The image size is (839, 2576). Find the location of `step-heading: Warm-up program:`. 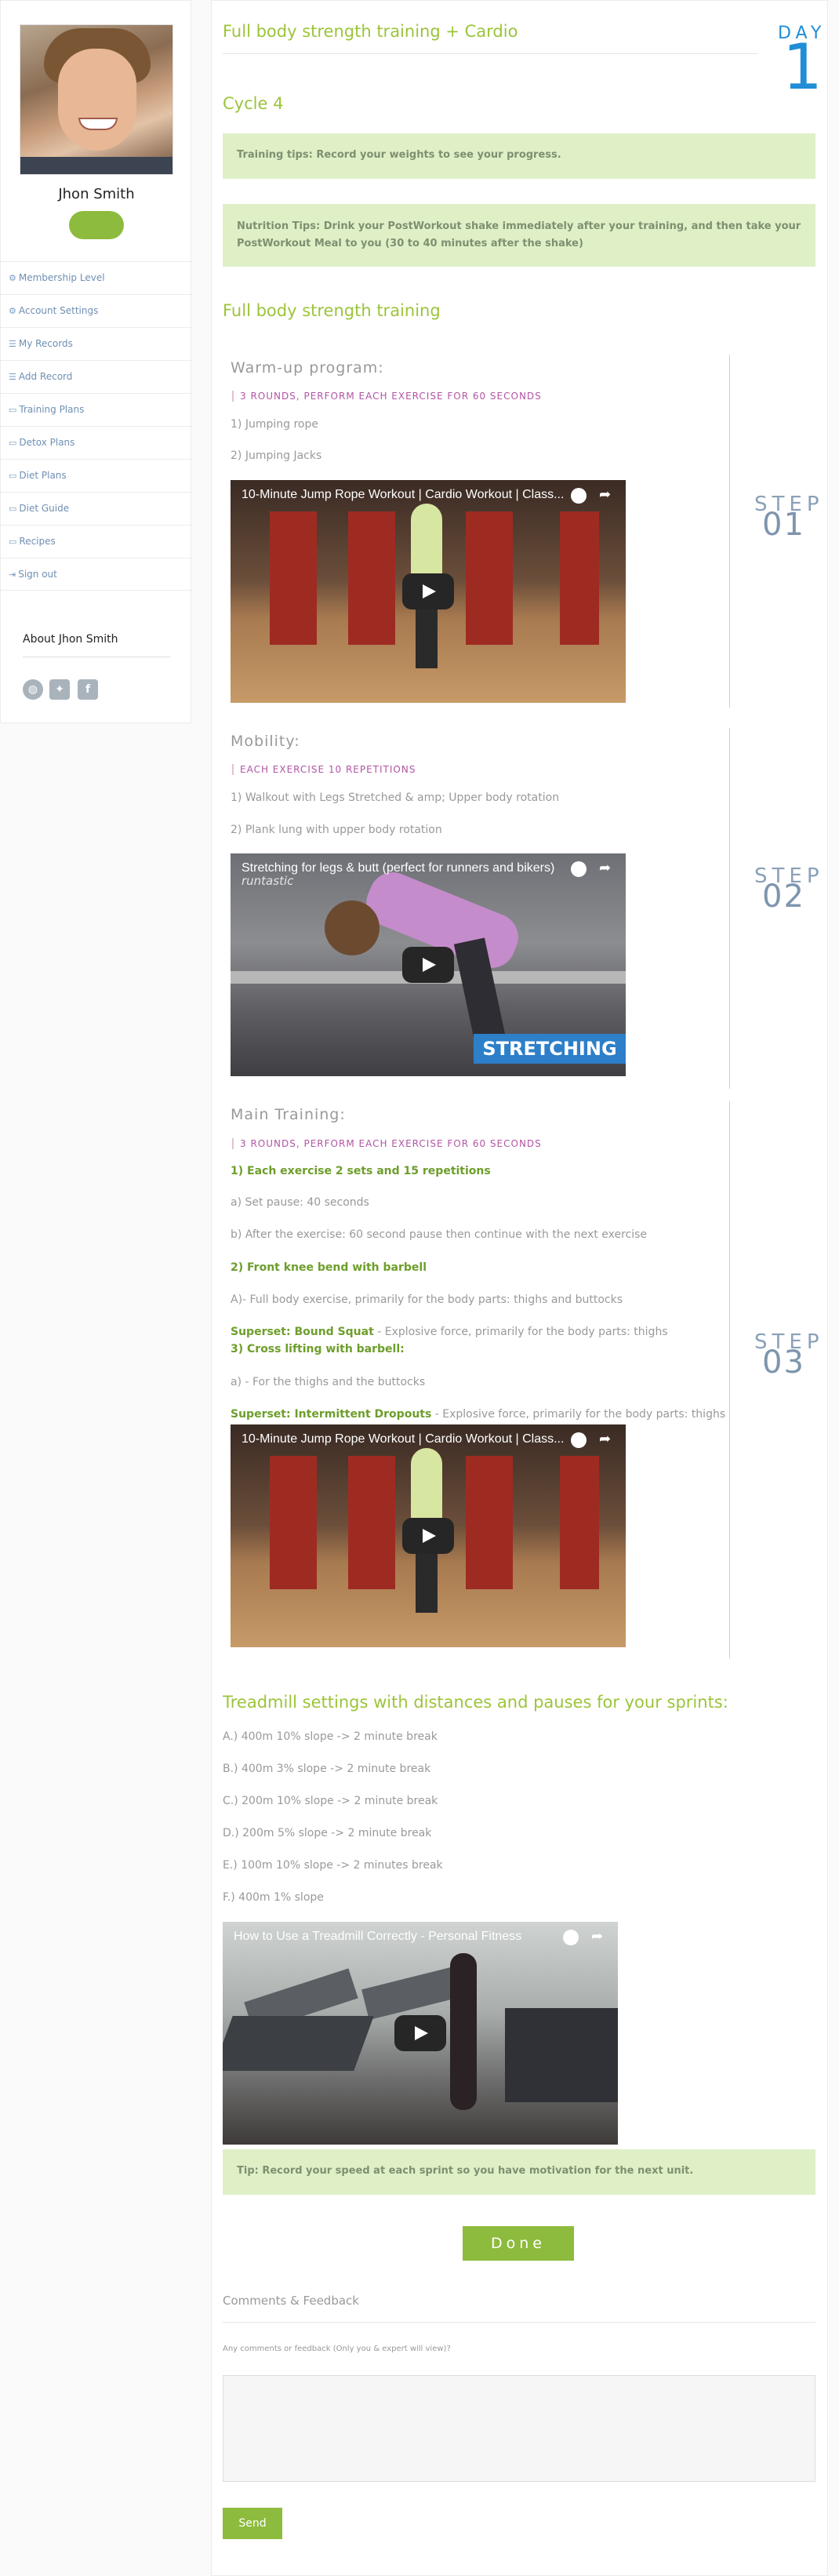

step-heading: Warm-up program: is located at coordinates (307, 368).